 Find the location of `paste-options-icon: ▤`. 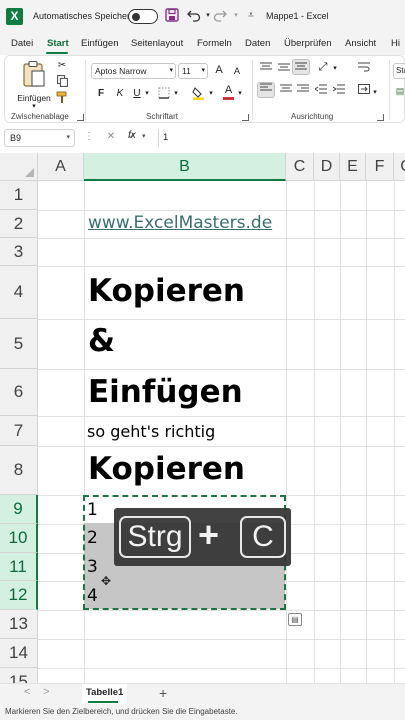

paste-options-icon: ▤ is located at coordinates (295, 619).